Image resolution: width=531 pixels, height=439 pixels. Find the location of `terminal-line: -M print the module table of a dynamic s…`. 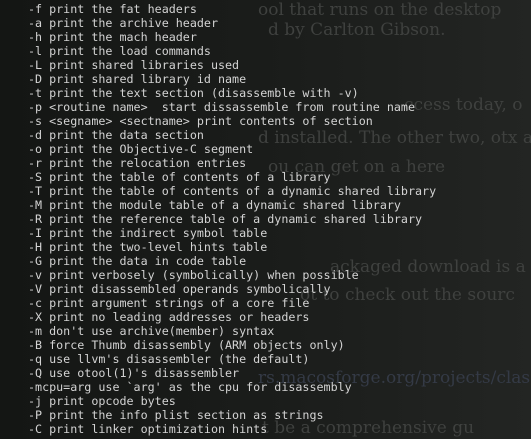

terminal-line: -M print the module table of a dynamic s… is located at coordinates (214, 205).